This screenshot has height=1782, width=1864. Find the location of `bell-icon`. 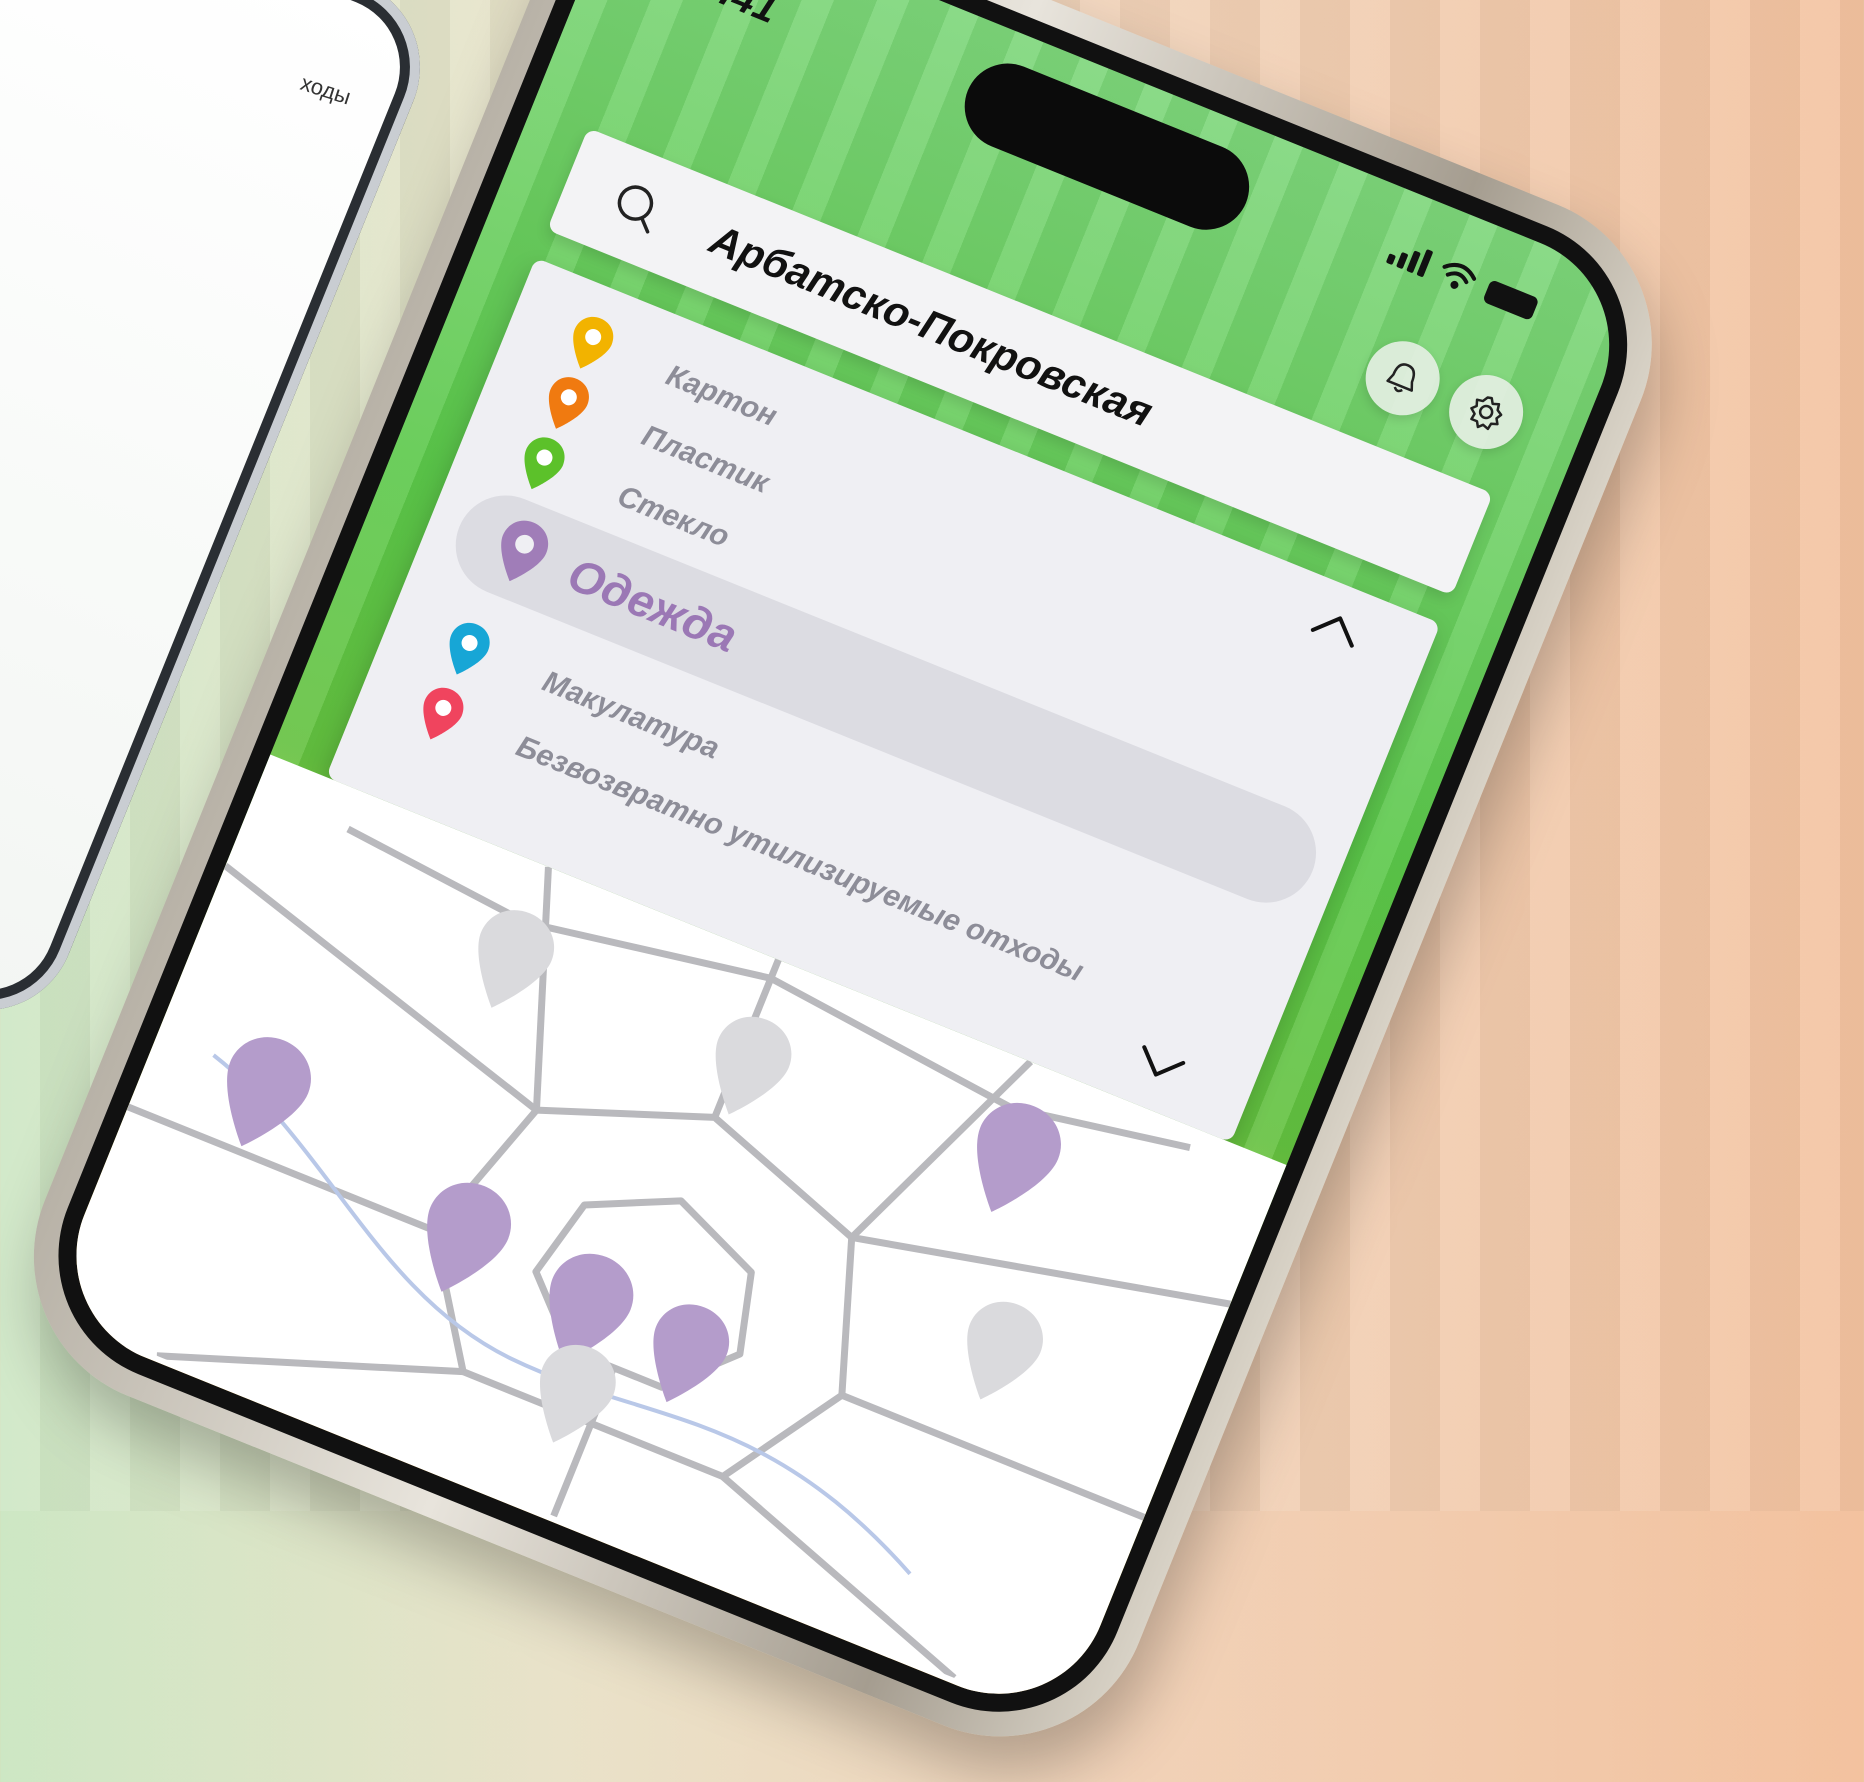

bell-icon is located at coordinates (1401, 378).